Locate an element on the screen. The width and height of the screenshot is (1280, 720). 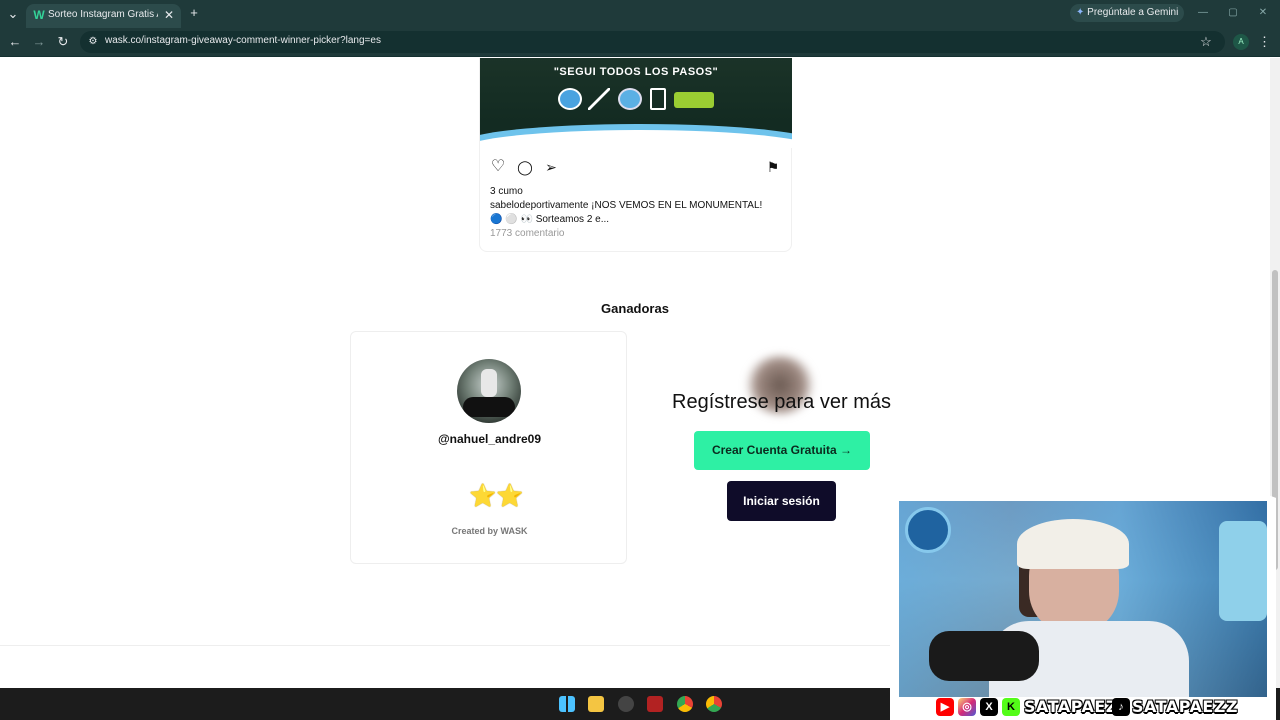
windows-start-icon is located at coordinates (567, 704).